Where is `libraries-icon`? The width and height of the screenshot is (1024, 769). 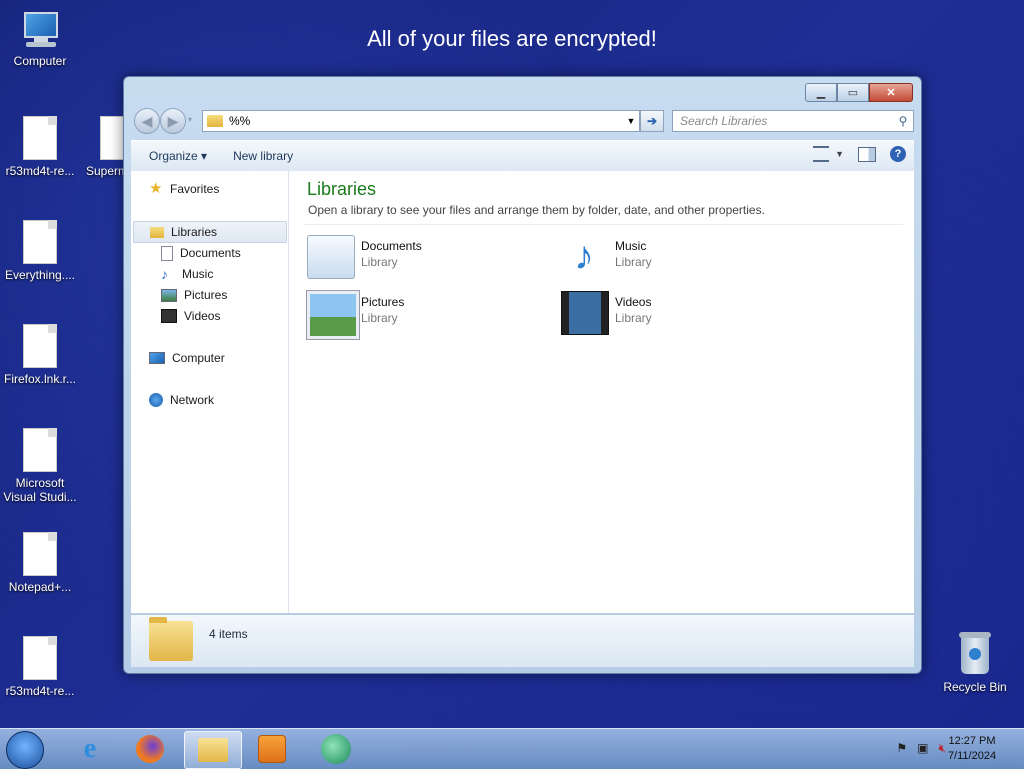
libraries-icon is located at coordinates (157, 232).